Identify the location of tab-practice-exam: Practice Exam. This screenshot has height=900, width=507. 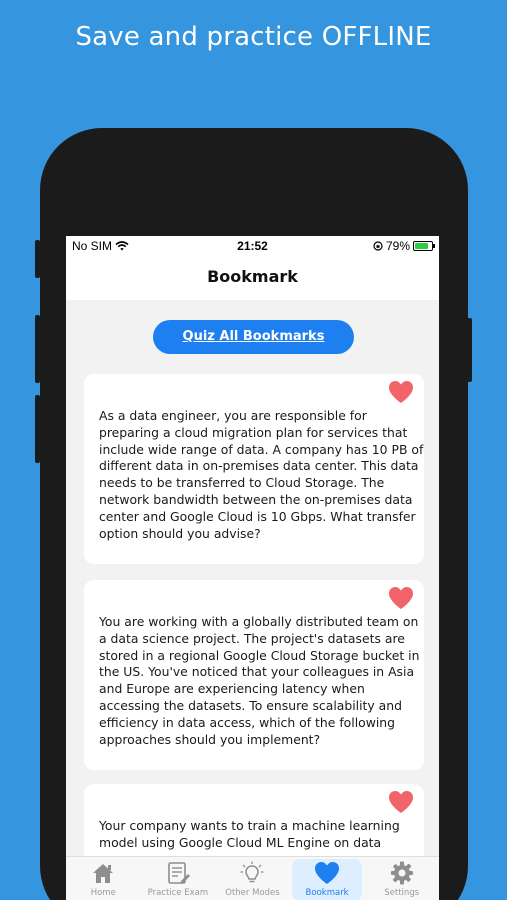
(178, 879).